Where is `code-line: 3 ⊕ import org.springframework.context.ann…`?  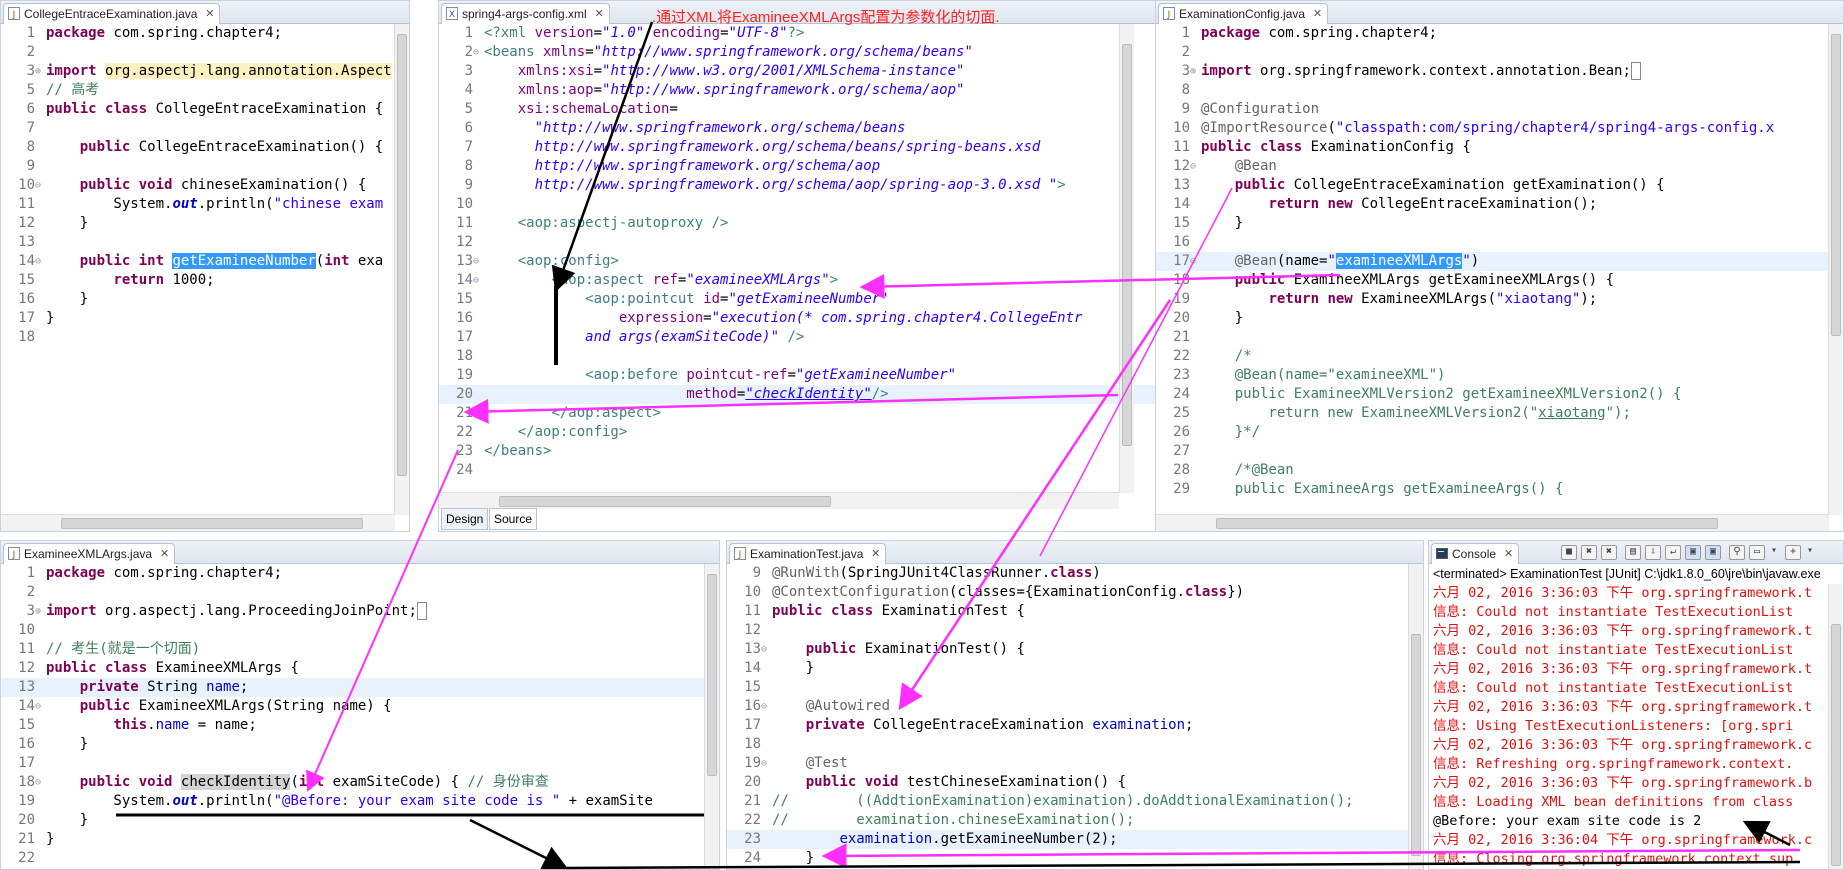
code-line: 3 ⊕ import org.springframework.context.ann… is located at coordinates (1492, 71).